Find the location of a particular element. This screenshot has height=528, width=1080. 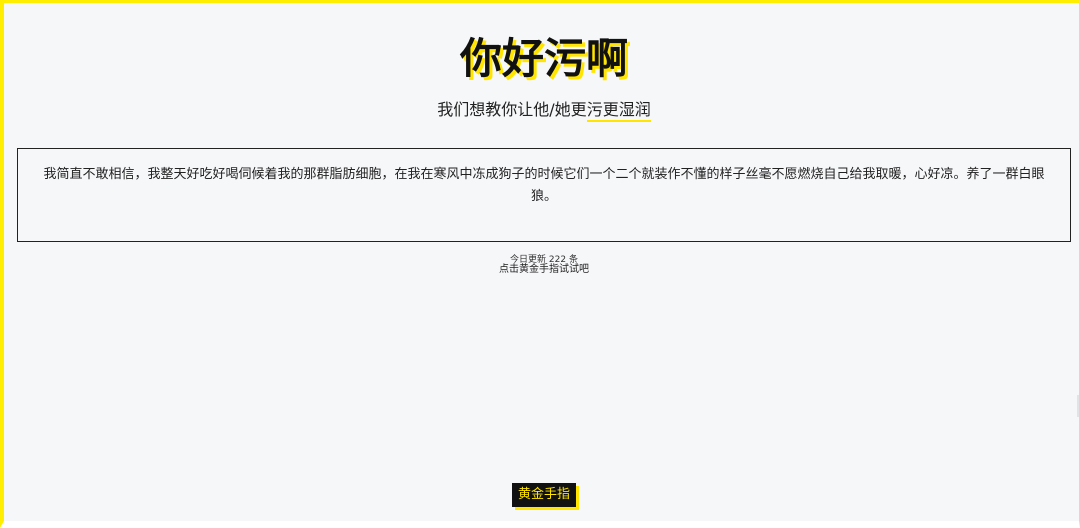

subtitle: 我们想教你让他/她更污更湿润 is located at coordinates (544, 110).